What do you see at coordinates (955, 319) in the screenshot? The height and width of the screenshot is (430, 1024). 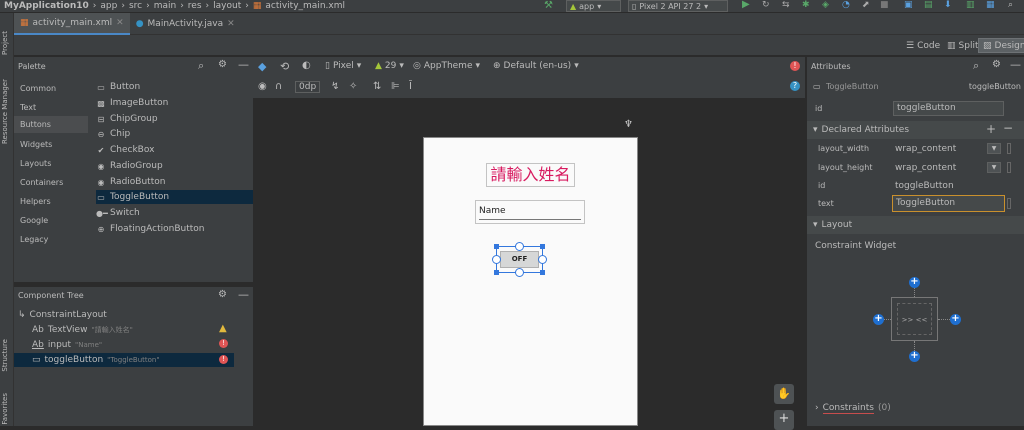 I see `add-right-constraint-button: +` at bounding box center [955, 319].